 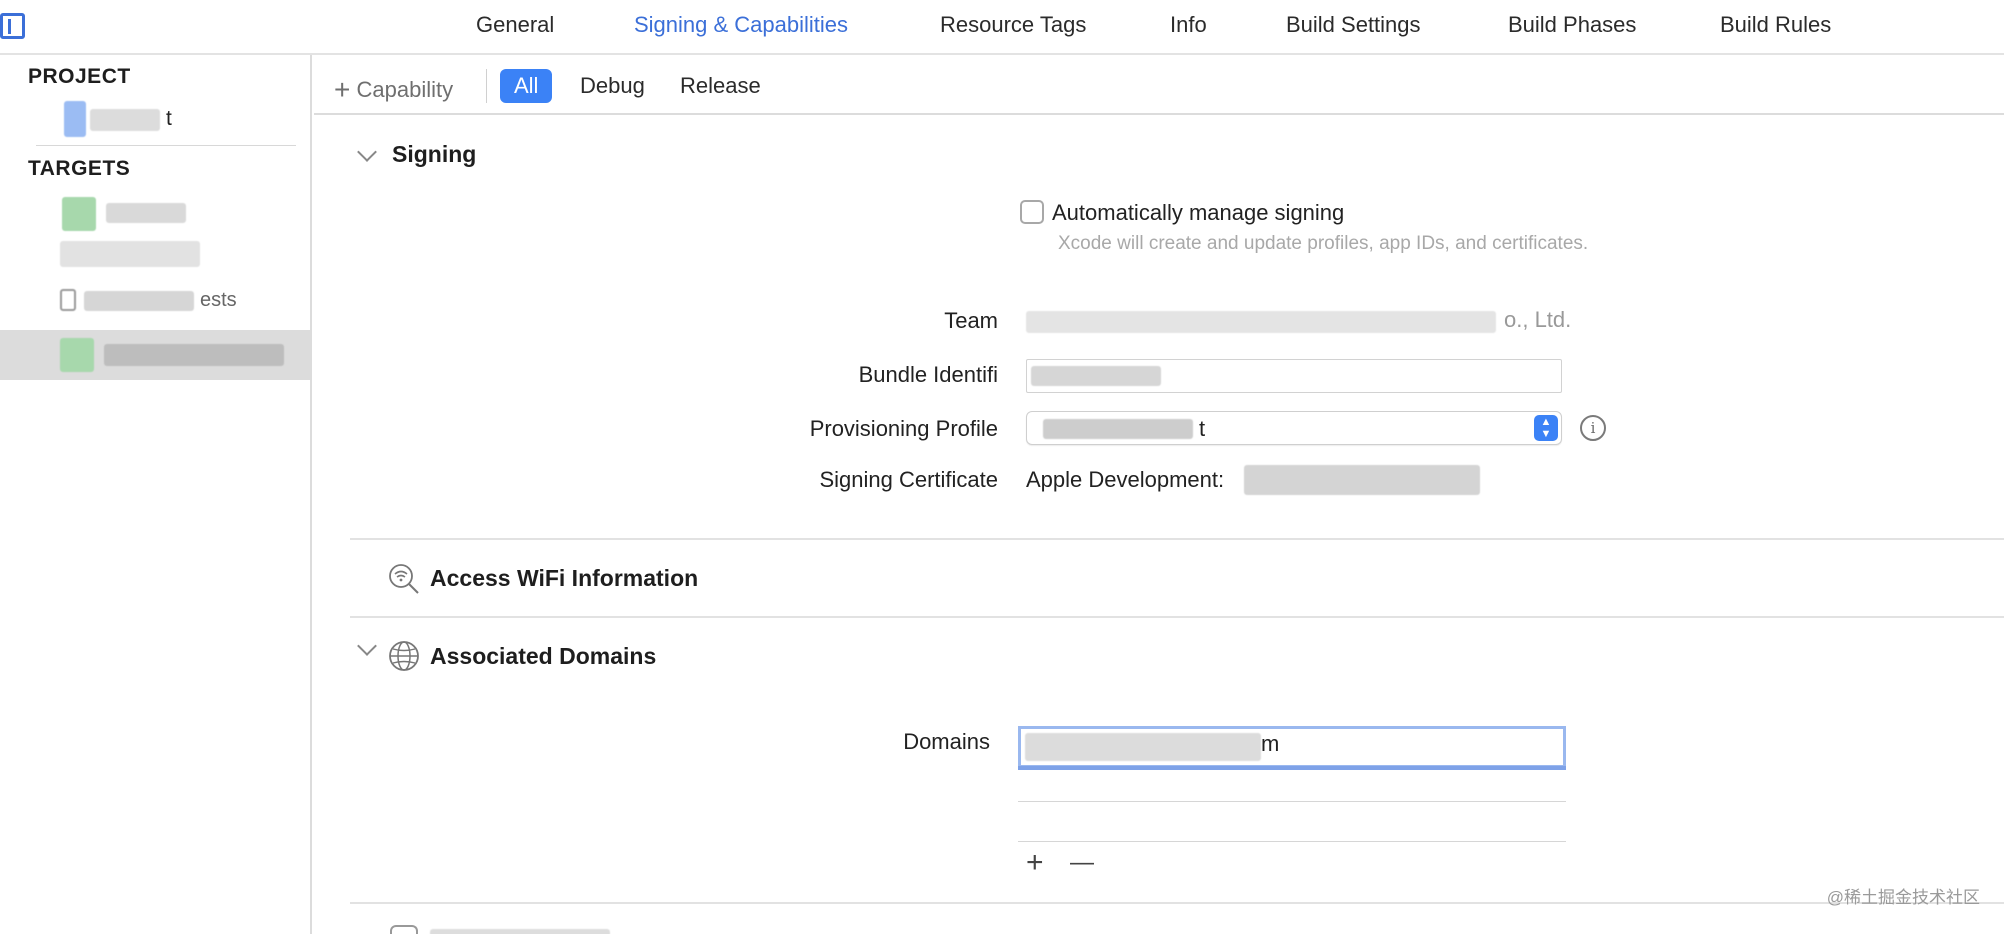 I want to click on tab-general: General, so click(x=515, y=25).